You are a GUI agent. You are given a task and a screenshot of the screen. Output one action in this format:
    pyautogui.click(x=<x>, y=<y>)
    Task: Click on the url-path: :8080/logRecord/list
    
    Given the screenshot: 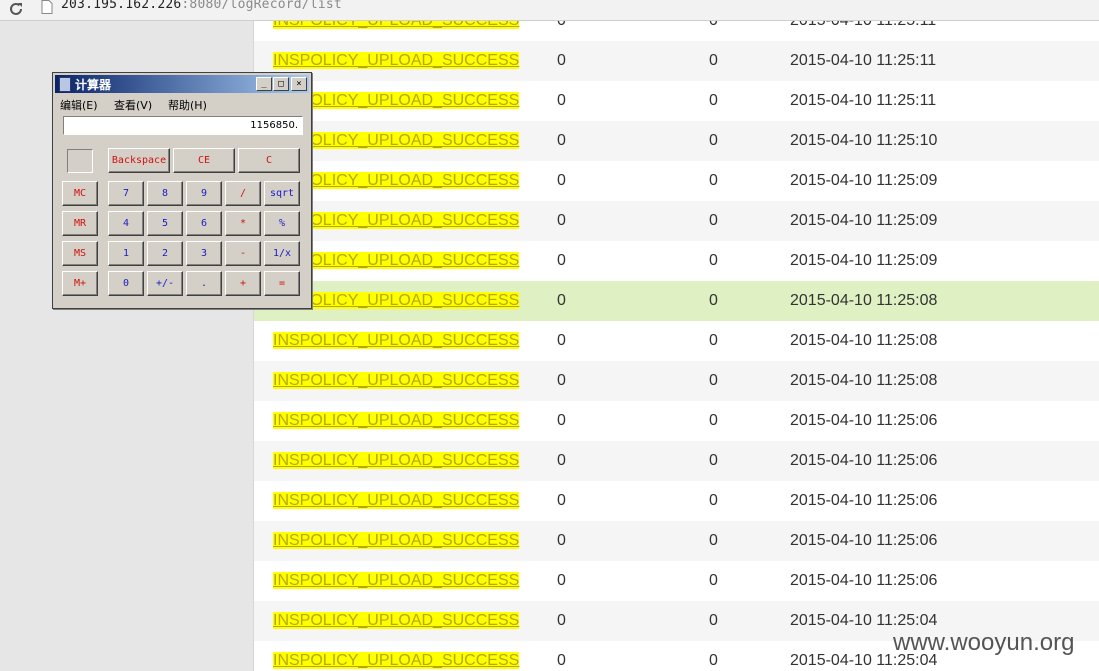 What is the action you would take?
    pyautogui.click(x=261, y=6)
    